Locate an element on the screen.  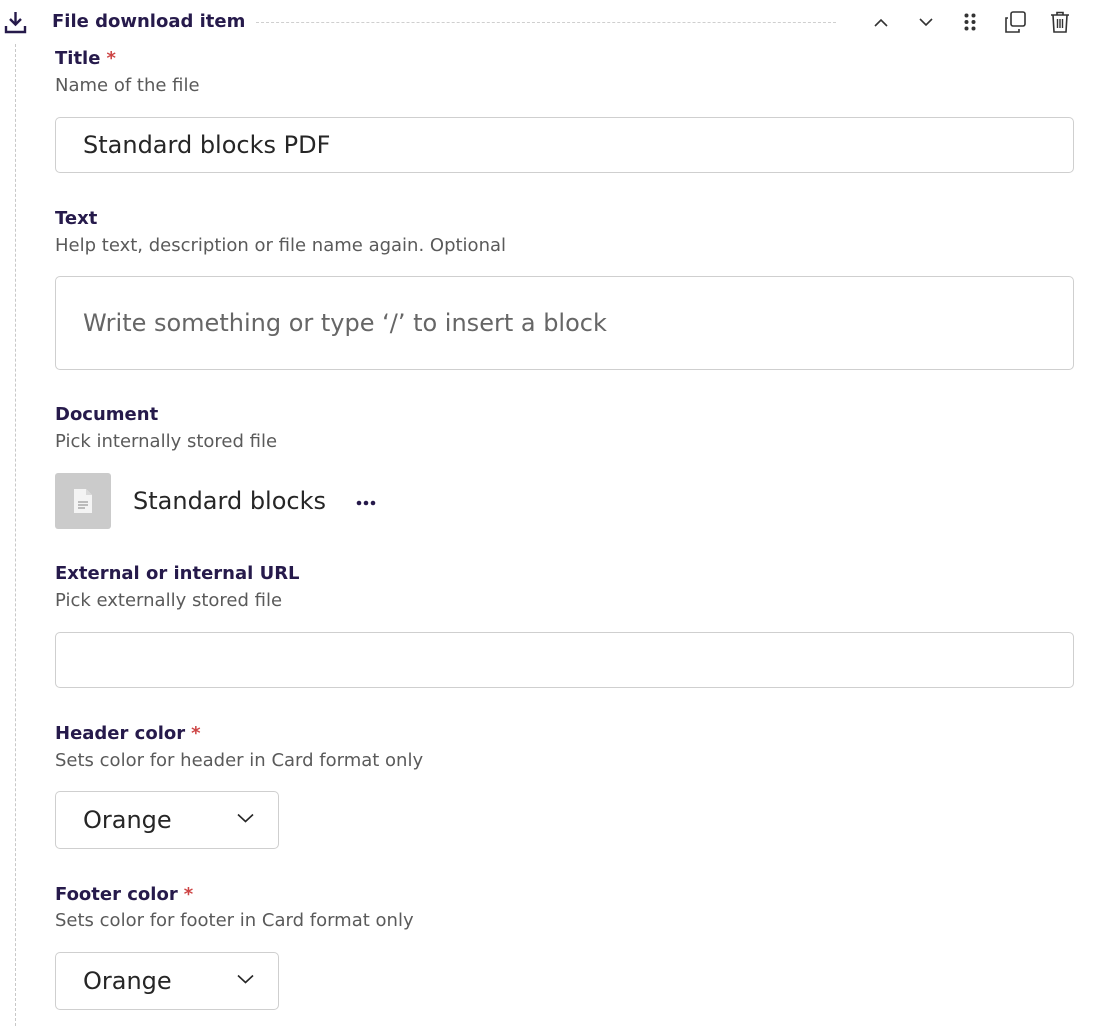
chevron-up-icon is located at coordinates (881, 22).